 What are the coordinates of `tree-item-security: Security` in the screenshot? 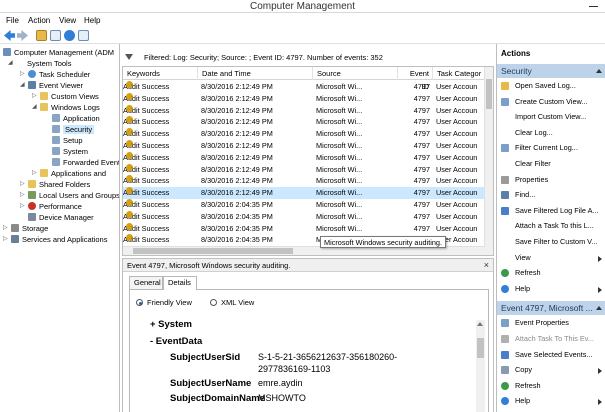 It's located at (73, 129).